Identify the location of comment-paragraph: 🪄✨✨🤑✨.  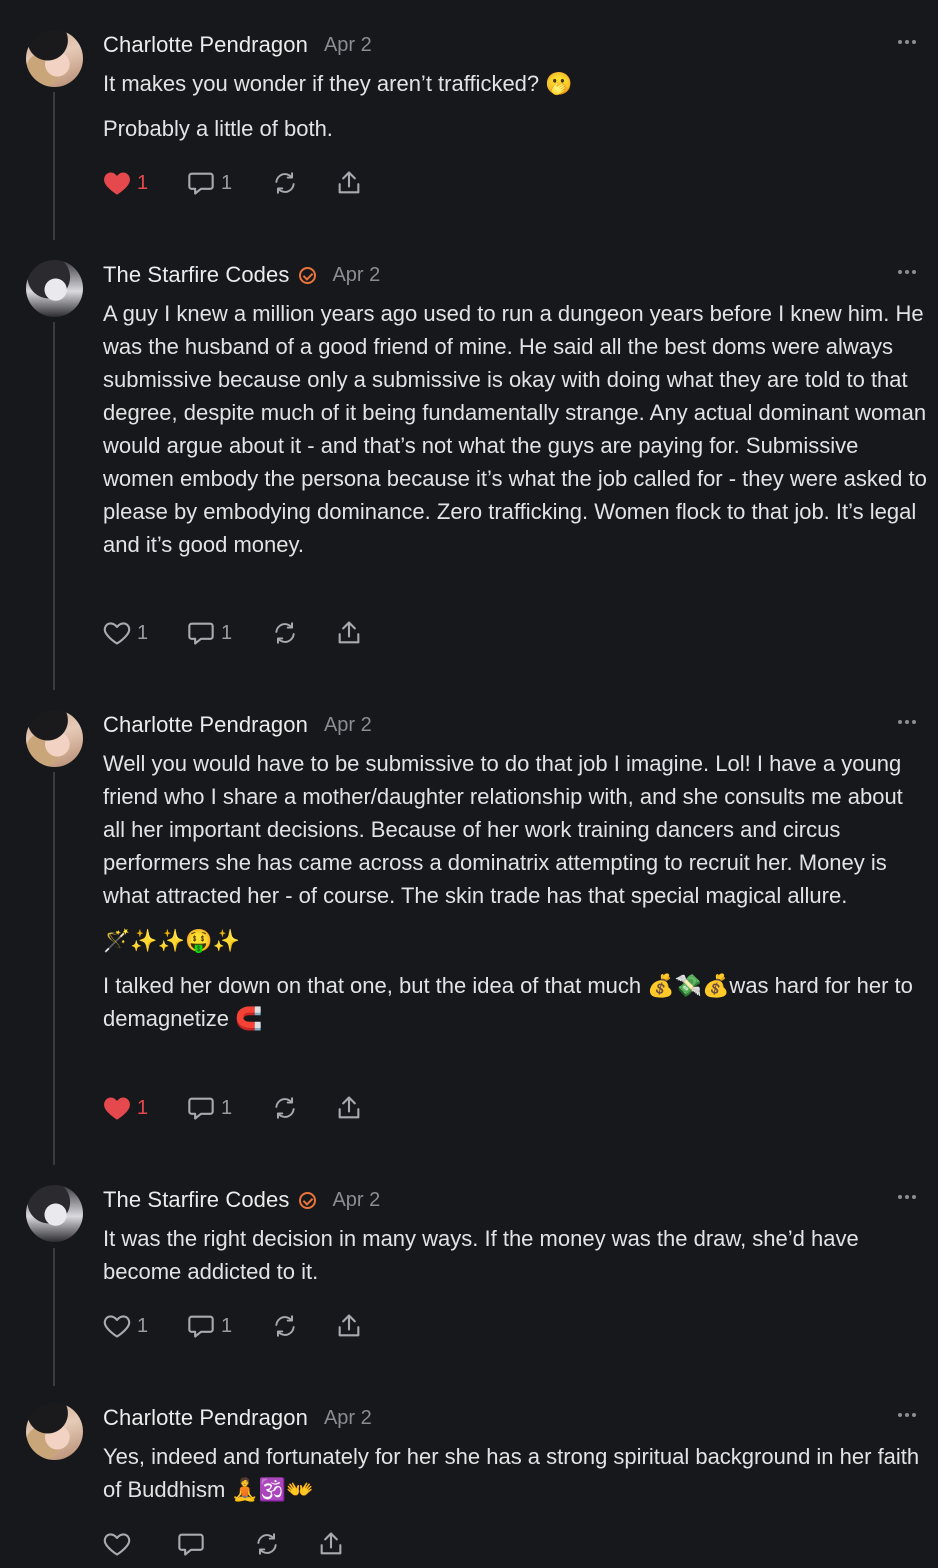
(171, 940).